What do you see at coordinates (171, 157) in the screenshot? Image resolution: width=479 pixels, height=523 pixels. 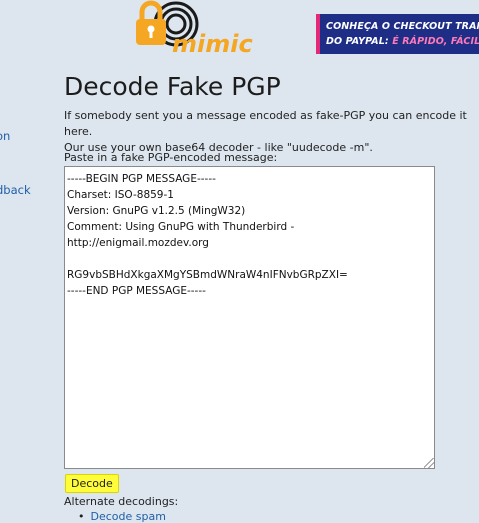 I see `paste-label: Paste in a fake PGP-encoded message:` at bounding box center [171, 157].